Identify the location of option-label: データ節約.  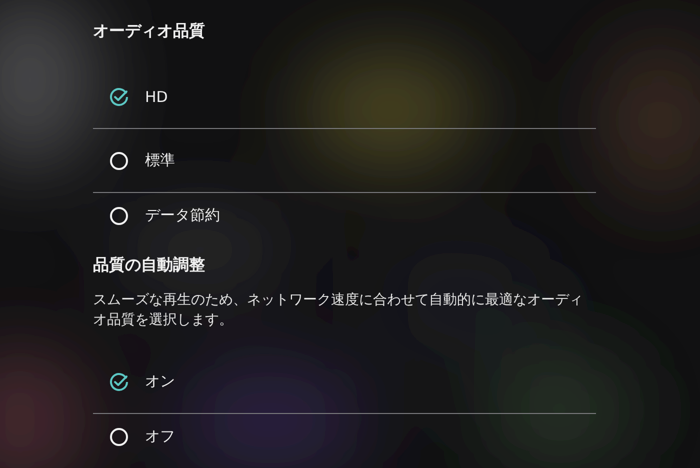
(182, 215).